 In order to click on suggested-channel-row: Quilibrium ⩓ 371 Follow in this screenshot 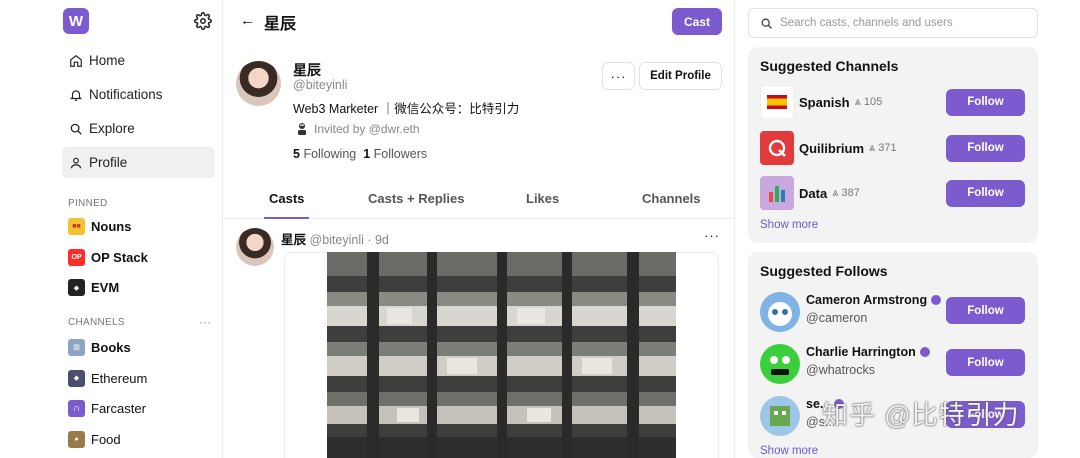, I will do `click(892, 148)`.